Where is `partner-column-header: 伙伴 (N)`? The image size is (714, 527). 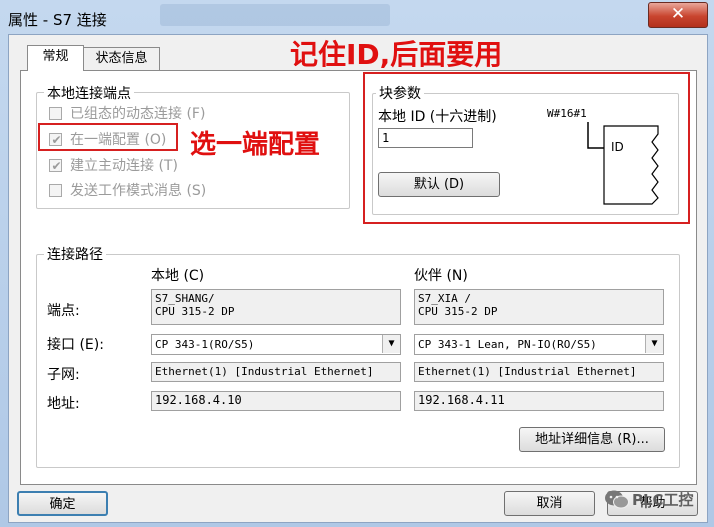
partner-column-header: 伙伴 (N) is located at coordinates (441, 276).